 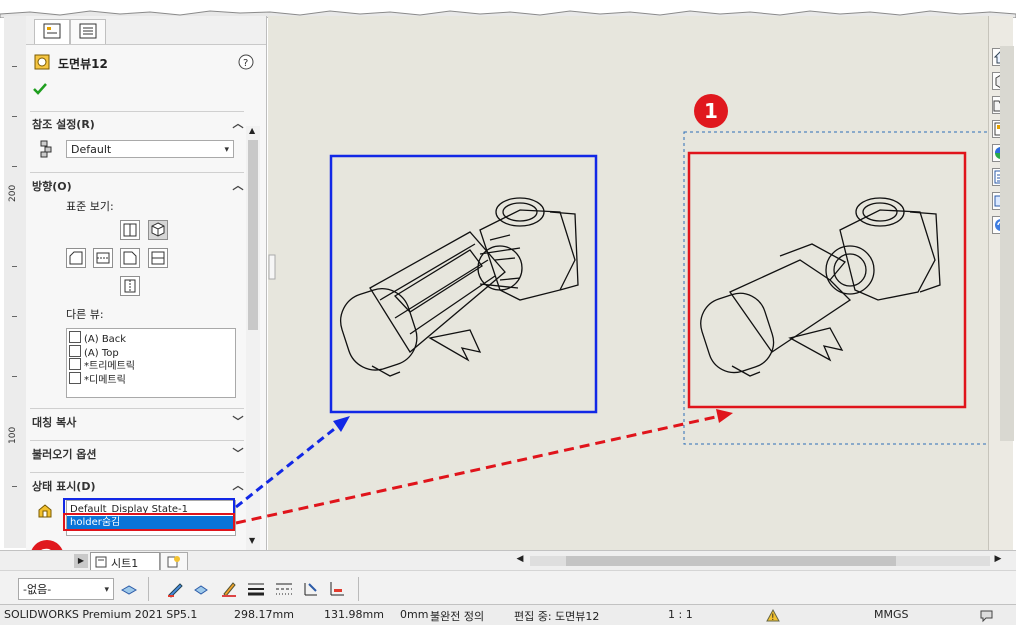 What do you see at coordinates (457, 616) in the screenshot?
I see `status-definition-state: 불완전 정의` at bounding box center [457, 616].